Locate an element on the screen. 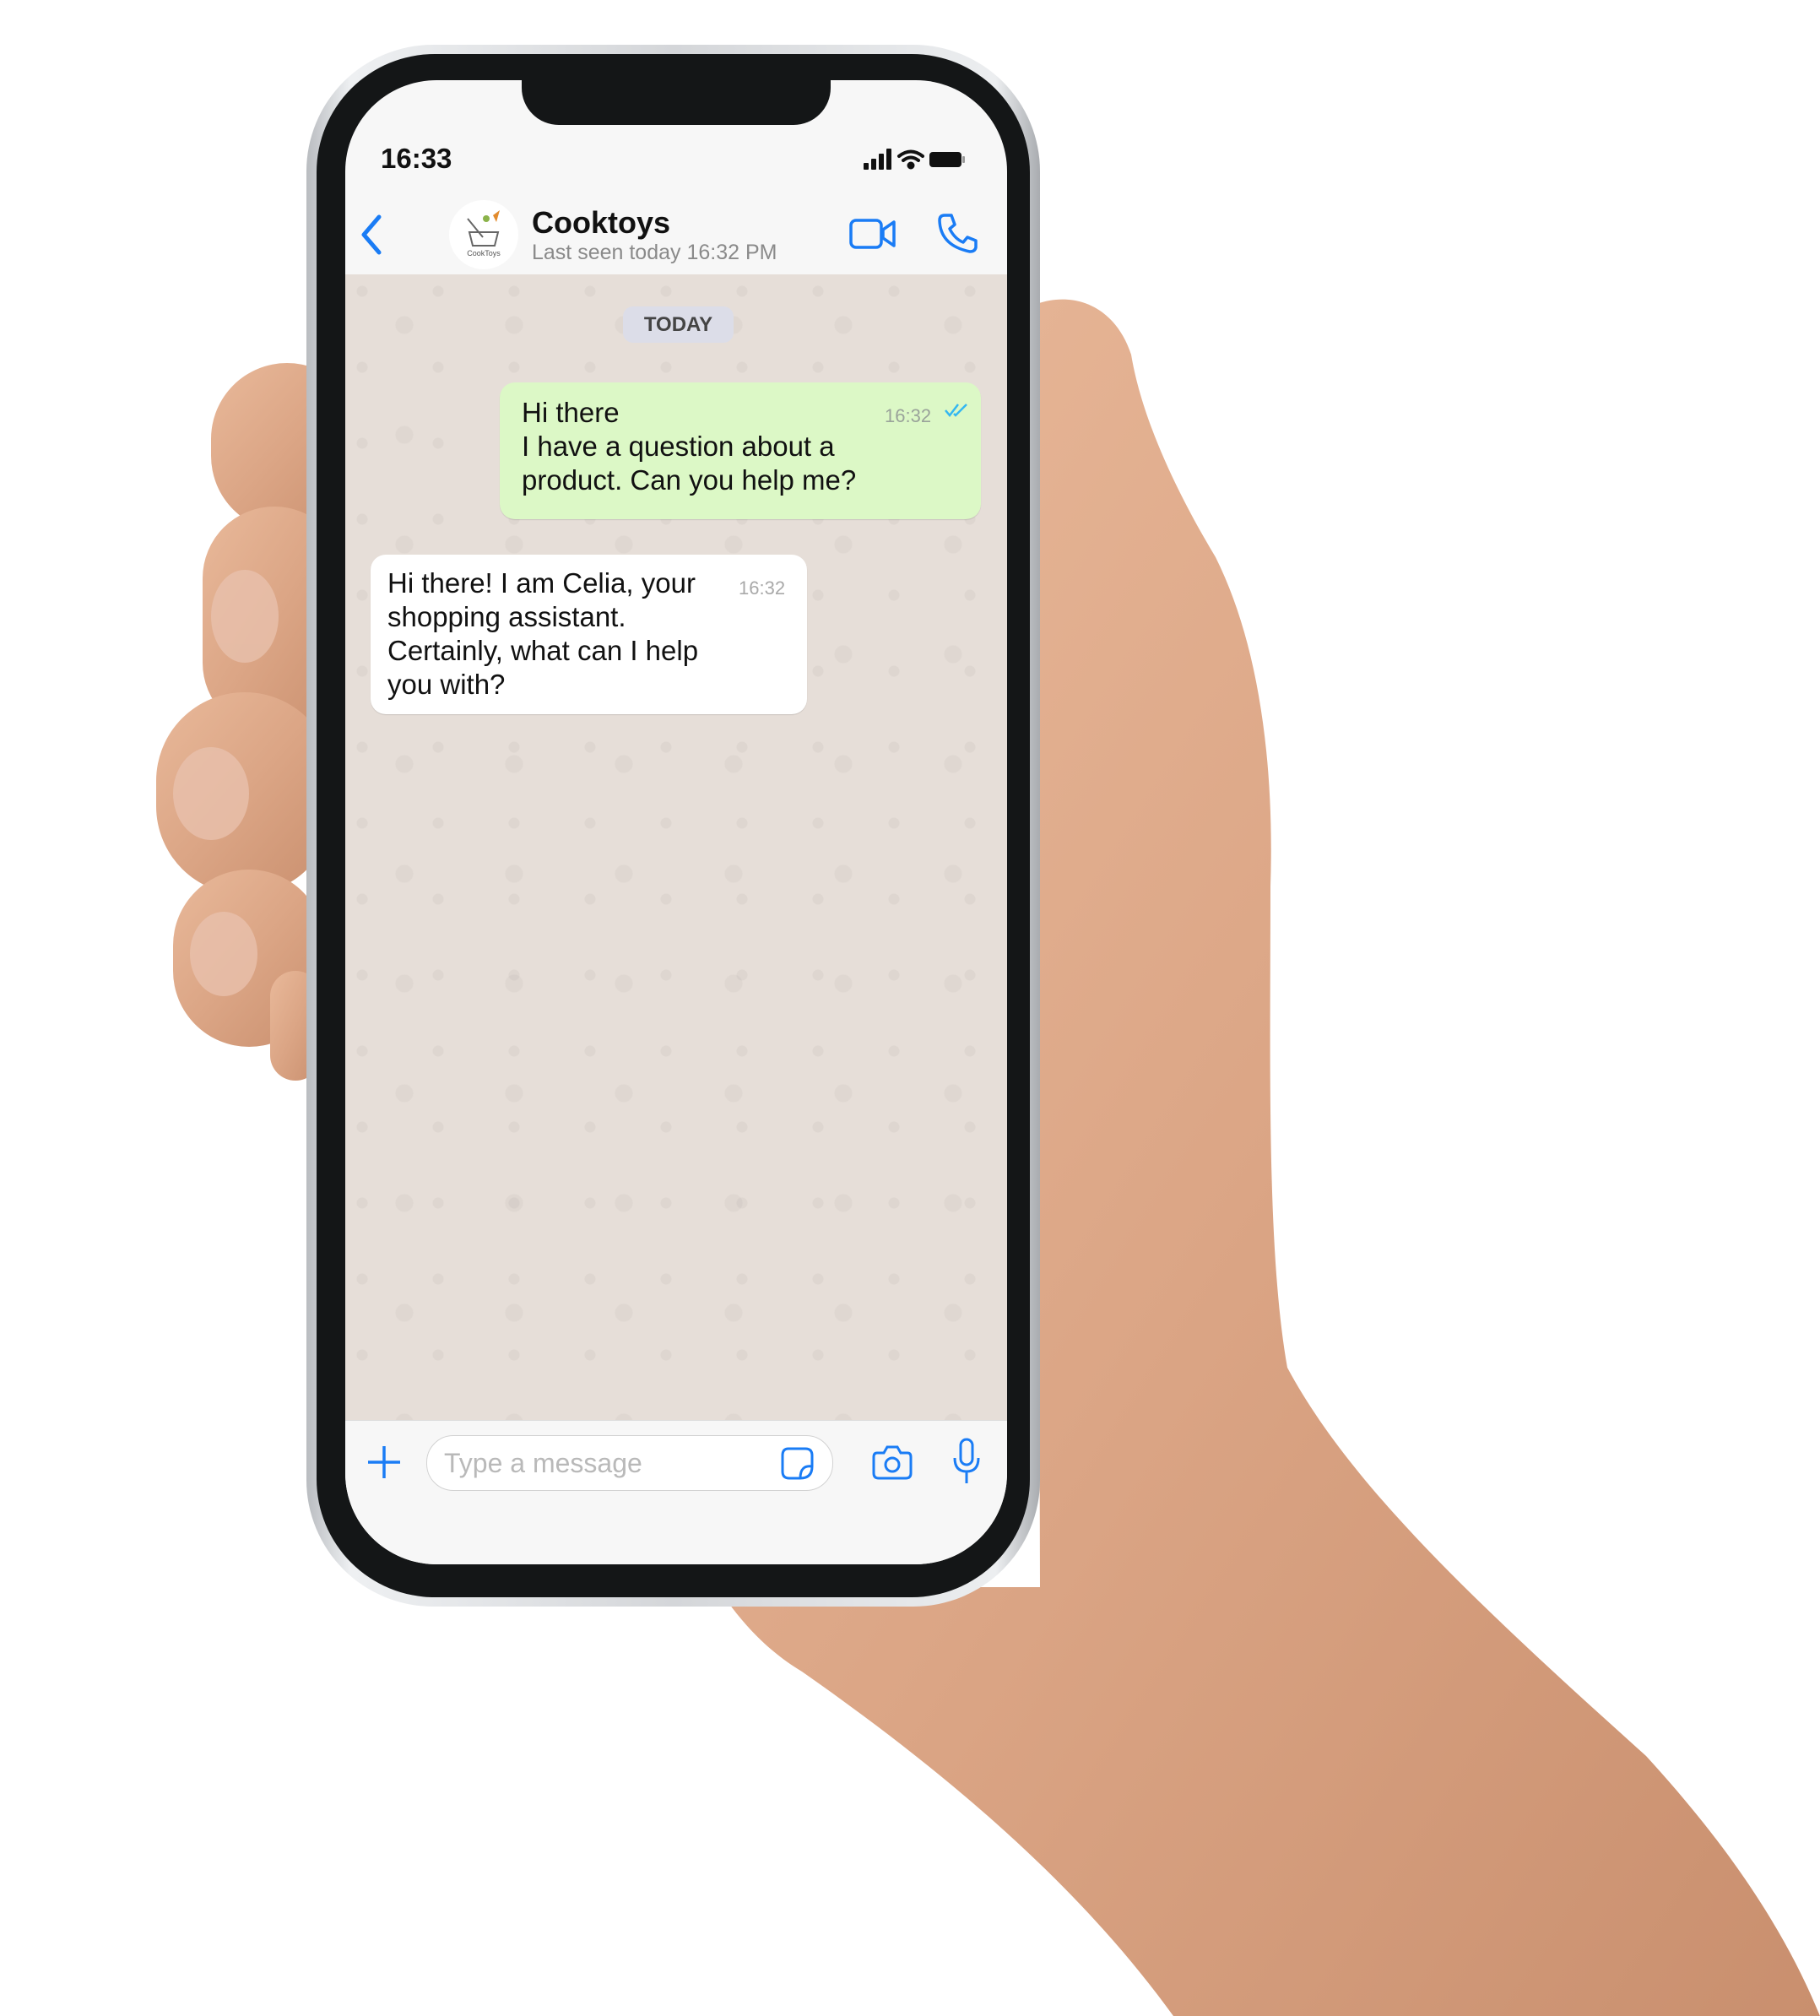 The width and height of the screenshot is (1820, 2016). notch is located at coordinates (676, 102).